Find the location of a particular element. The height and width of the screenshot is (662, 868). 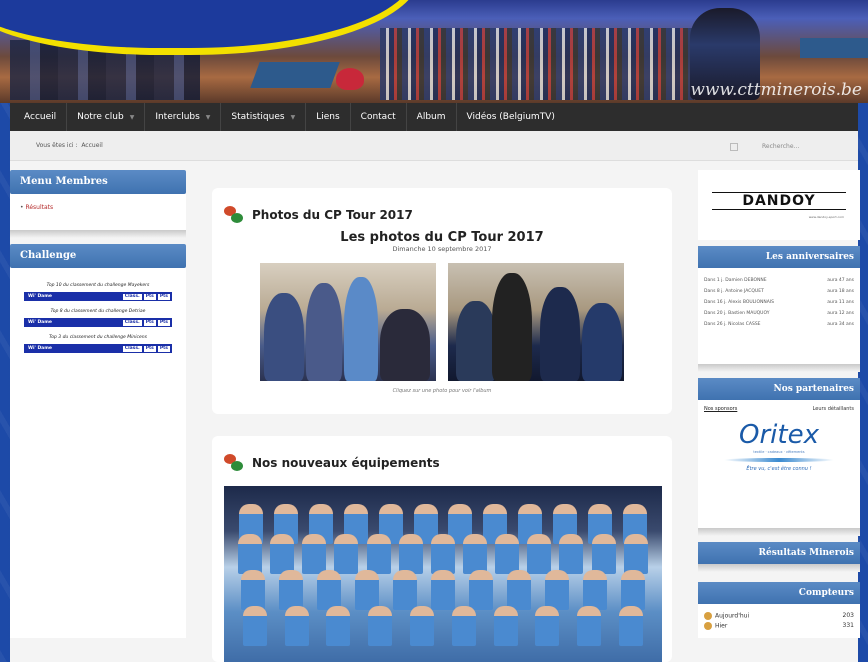

nav-item-videos: Vidéos (BelgiumTV) is located at coordinates (511, 117).